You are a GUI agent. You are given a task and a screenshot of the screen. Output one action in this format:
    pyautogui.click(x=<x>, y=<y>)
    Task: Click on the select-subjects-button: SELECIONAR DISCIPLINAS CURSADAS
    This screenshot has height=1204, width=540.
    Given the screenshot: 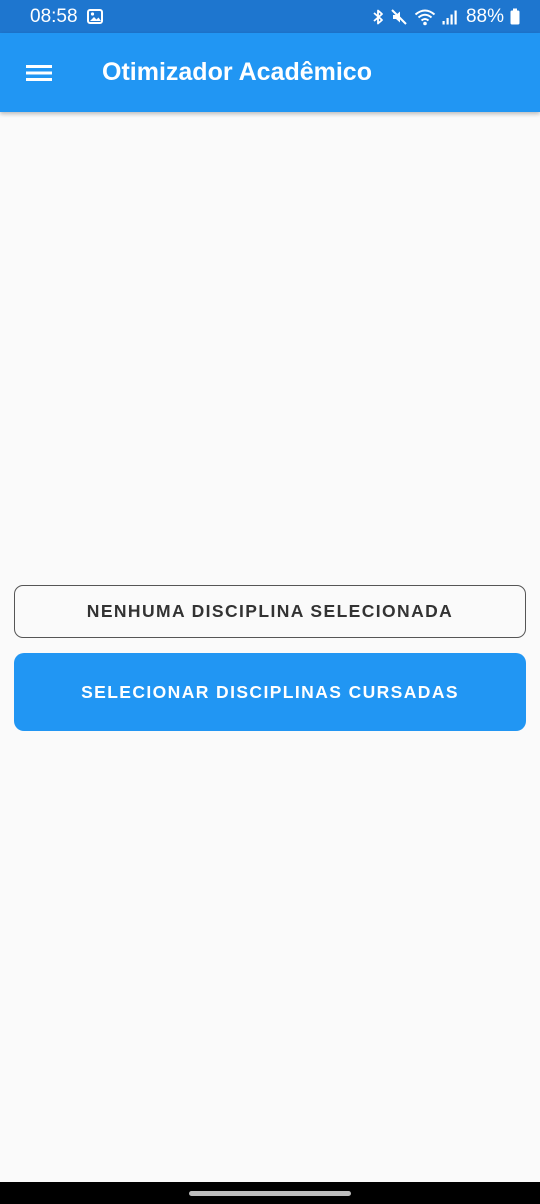 What is the action you would take?
    pyautogui.click(x=270, y=692)
    